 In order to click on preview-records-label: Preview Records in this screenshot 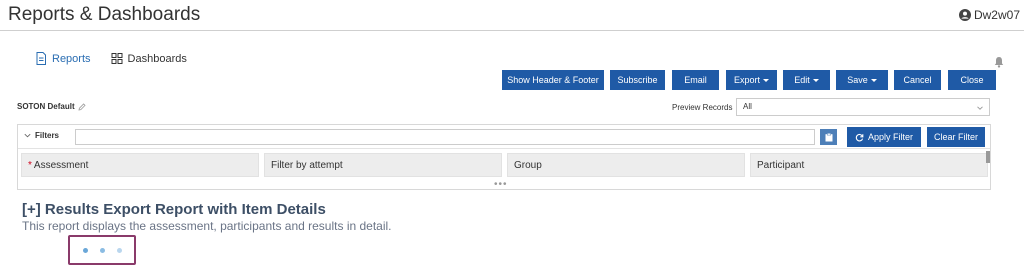, I will do `click(702, 107)`.